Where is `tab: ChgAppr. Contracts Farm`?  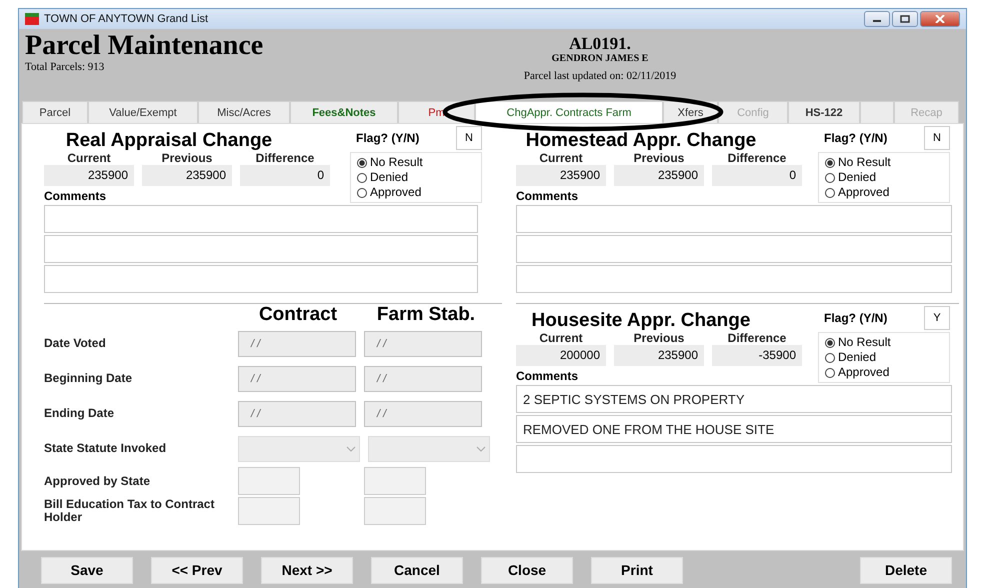
tab: ChgAppr. Contracts Farm is located at coordinates (569, 112).